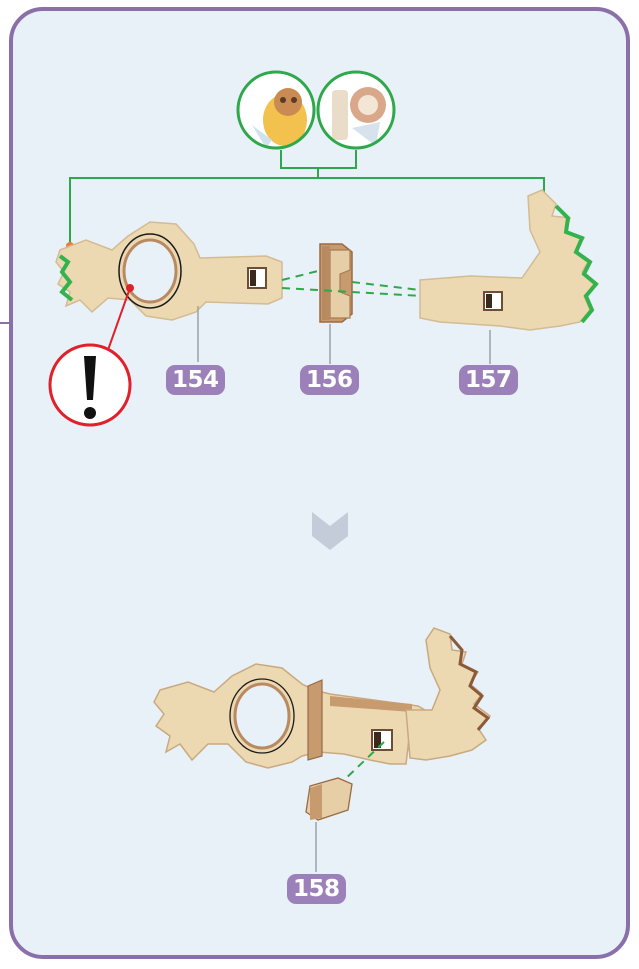 This screenshot has height=969, width=639. I want to click on part-label-154: 154, so click(195, 380).